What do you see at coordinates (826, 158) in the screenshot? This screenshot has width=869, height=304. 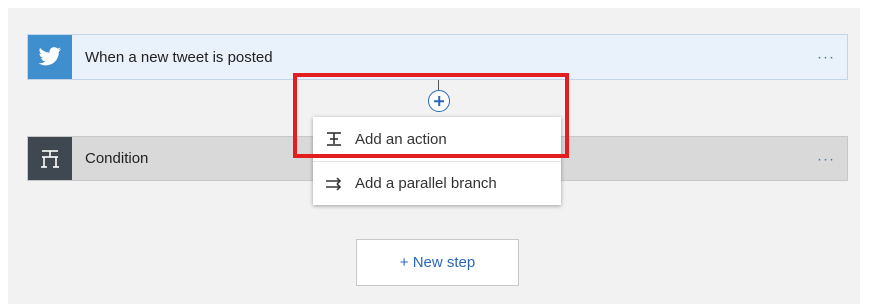 I see `condition-more-button: ···` at bounding box center [826, 158].